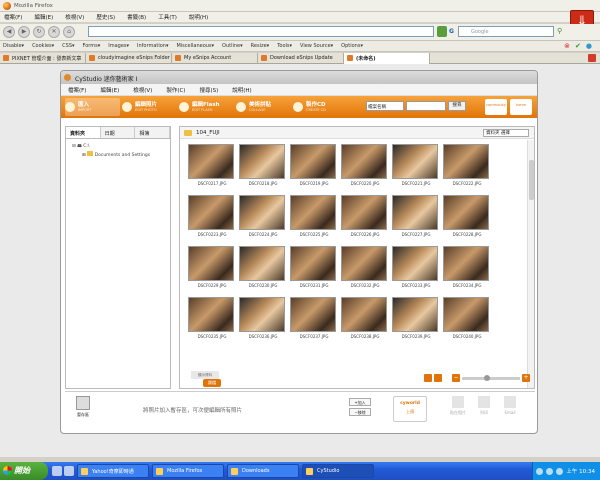 The height and width of the screenshot is (480, 600). Describe the element at coordinates (526, 378) in the screenshot. I see `zoom-in-button: +` at that location.